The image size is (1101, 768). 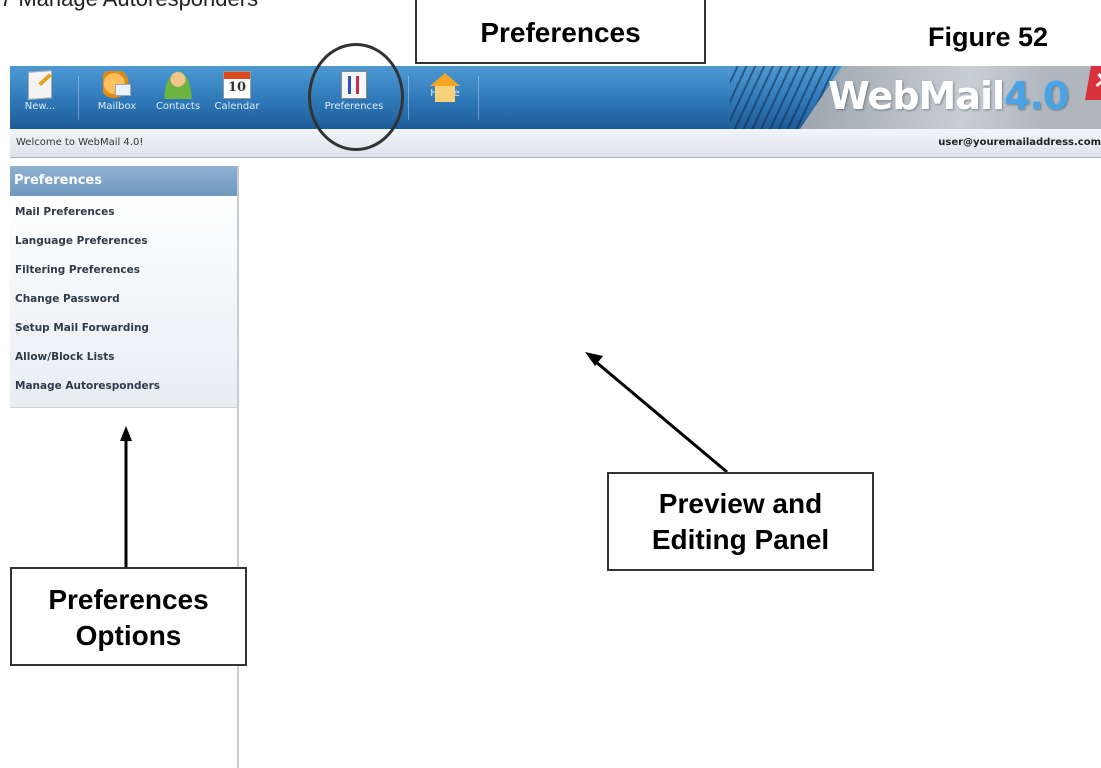 I want to click on panel-pointer-arrow, so click(x=661, y=417).